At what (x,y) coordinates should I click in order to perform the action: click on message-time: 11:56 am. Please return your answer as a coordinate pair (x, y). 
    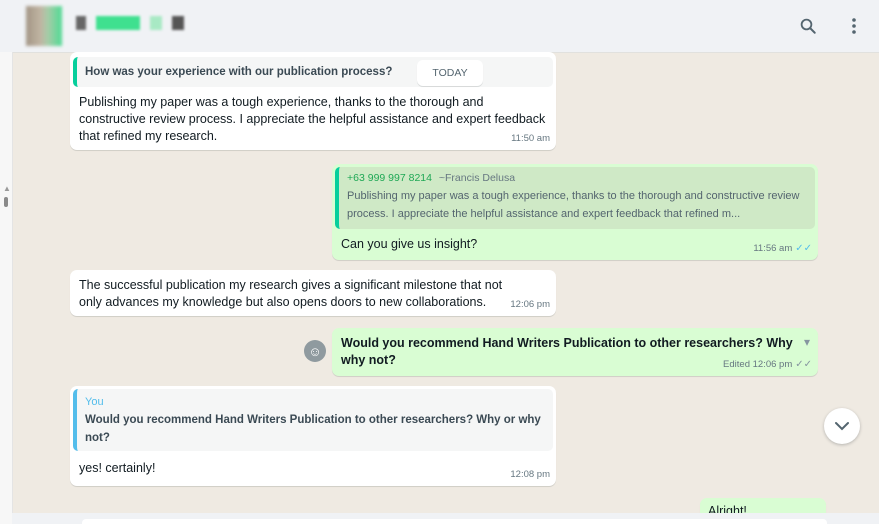
    Looking at the image, I should click on (773, 248).